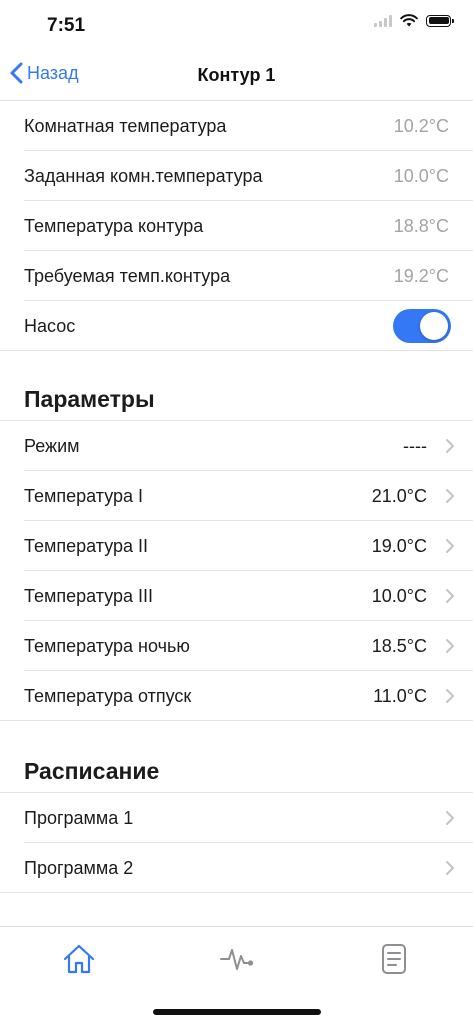 Image resolution: width=473 pixels, height=1025 pixels. I want to click on document-icon, so click(394, 959).